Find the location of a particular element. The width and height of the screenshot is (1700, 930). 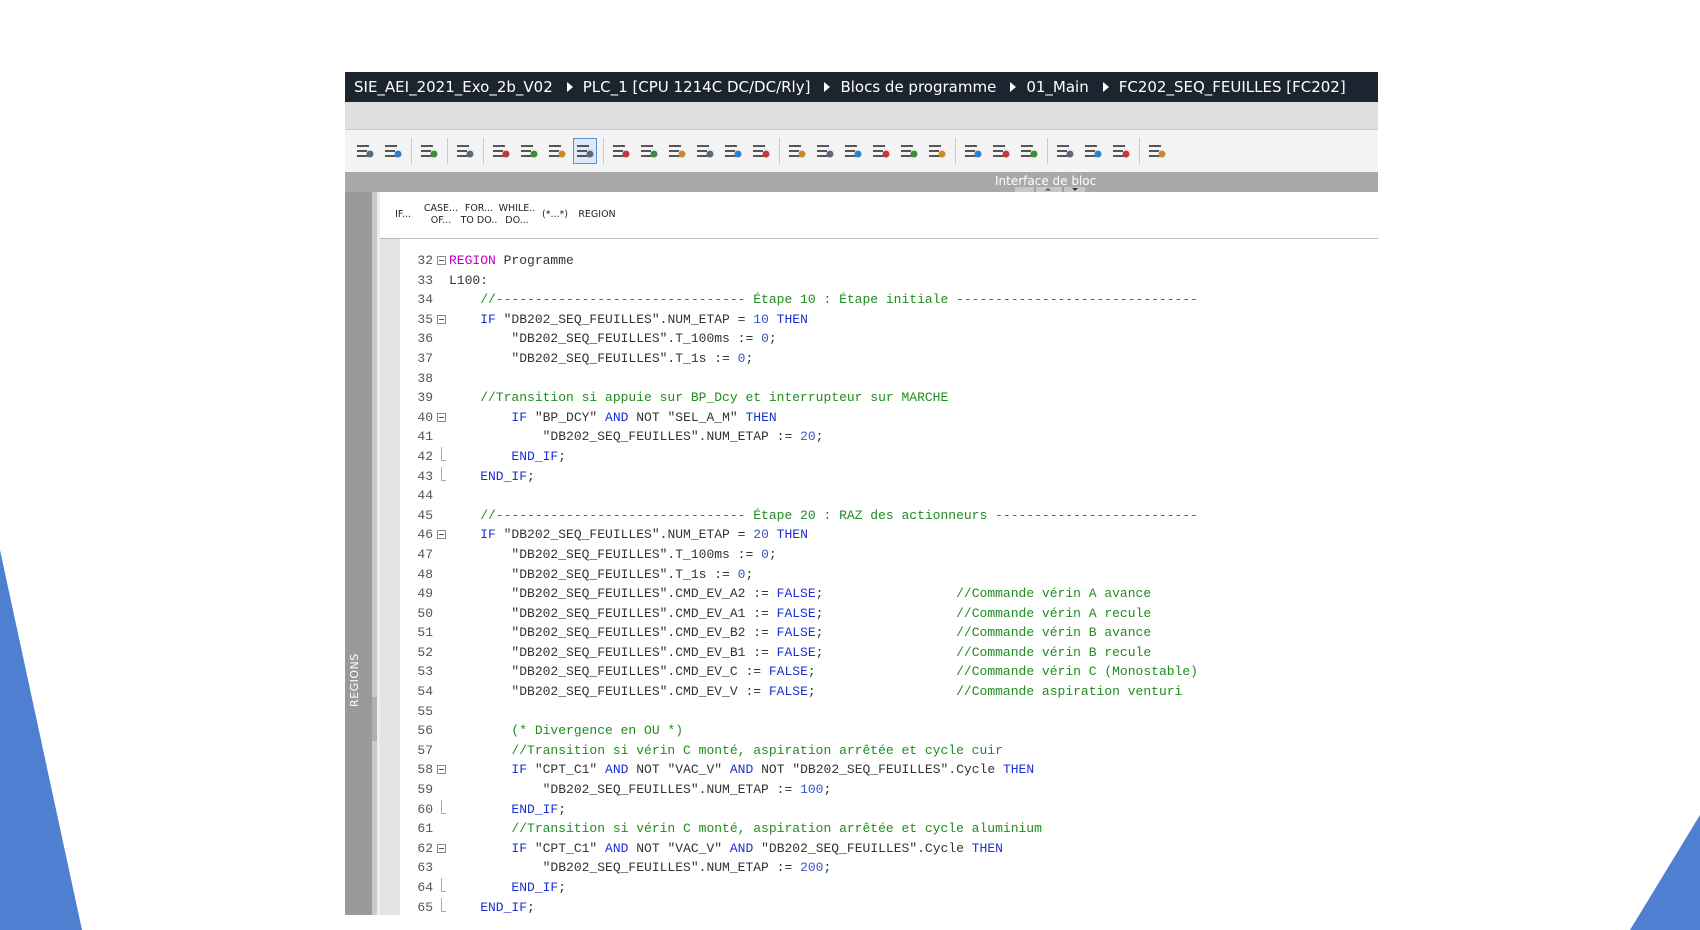

delete-breakpoint-button is located at coordinates (649, 151).